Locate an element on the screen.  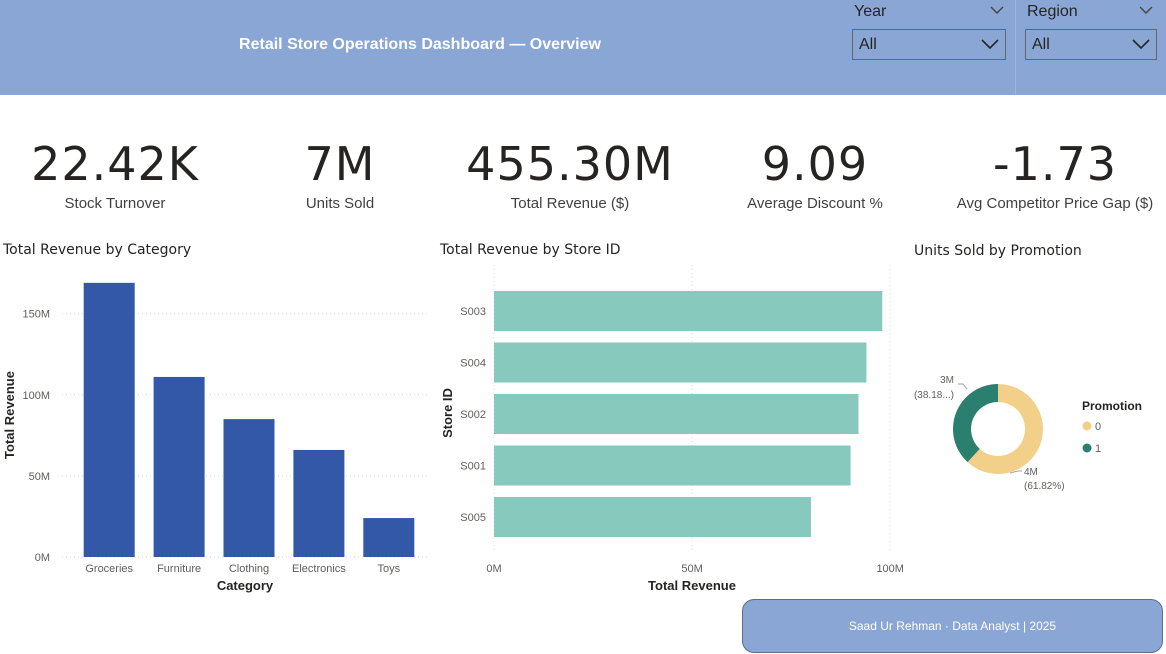
promotion-donut-chart: 4M (61.82%) 3M (38.18...) Promotion 0 1 is located at coordinates (1028, 433).